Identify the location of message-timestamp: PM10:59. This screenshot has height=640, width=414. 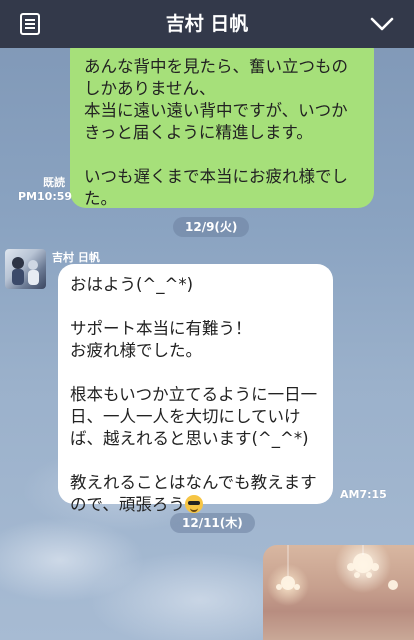
(45, 196).